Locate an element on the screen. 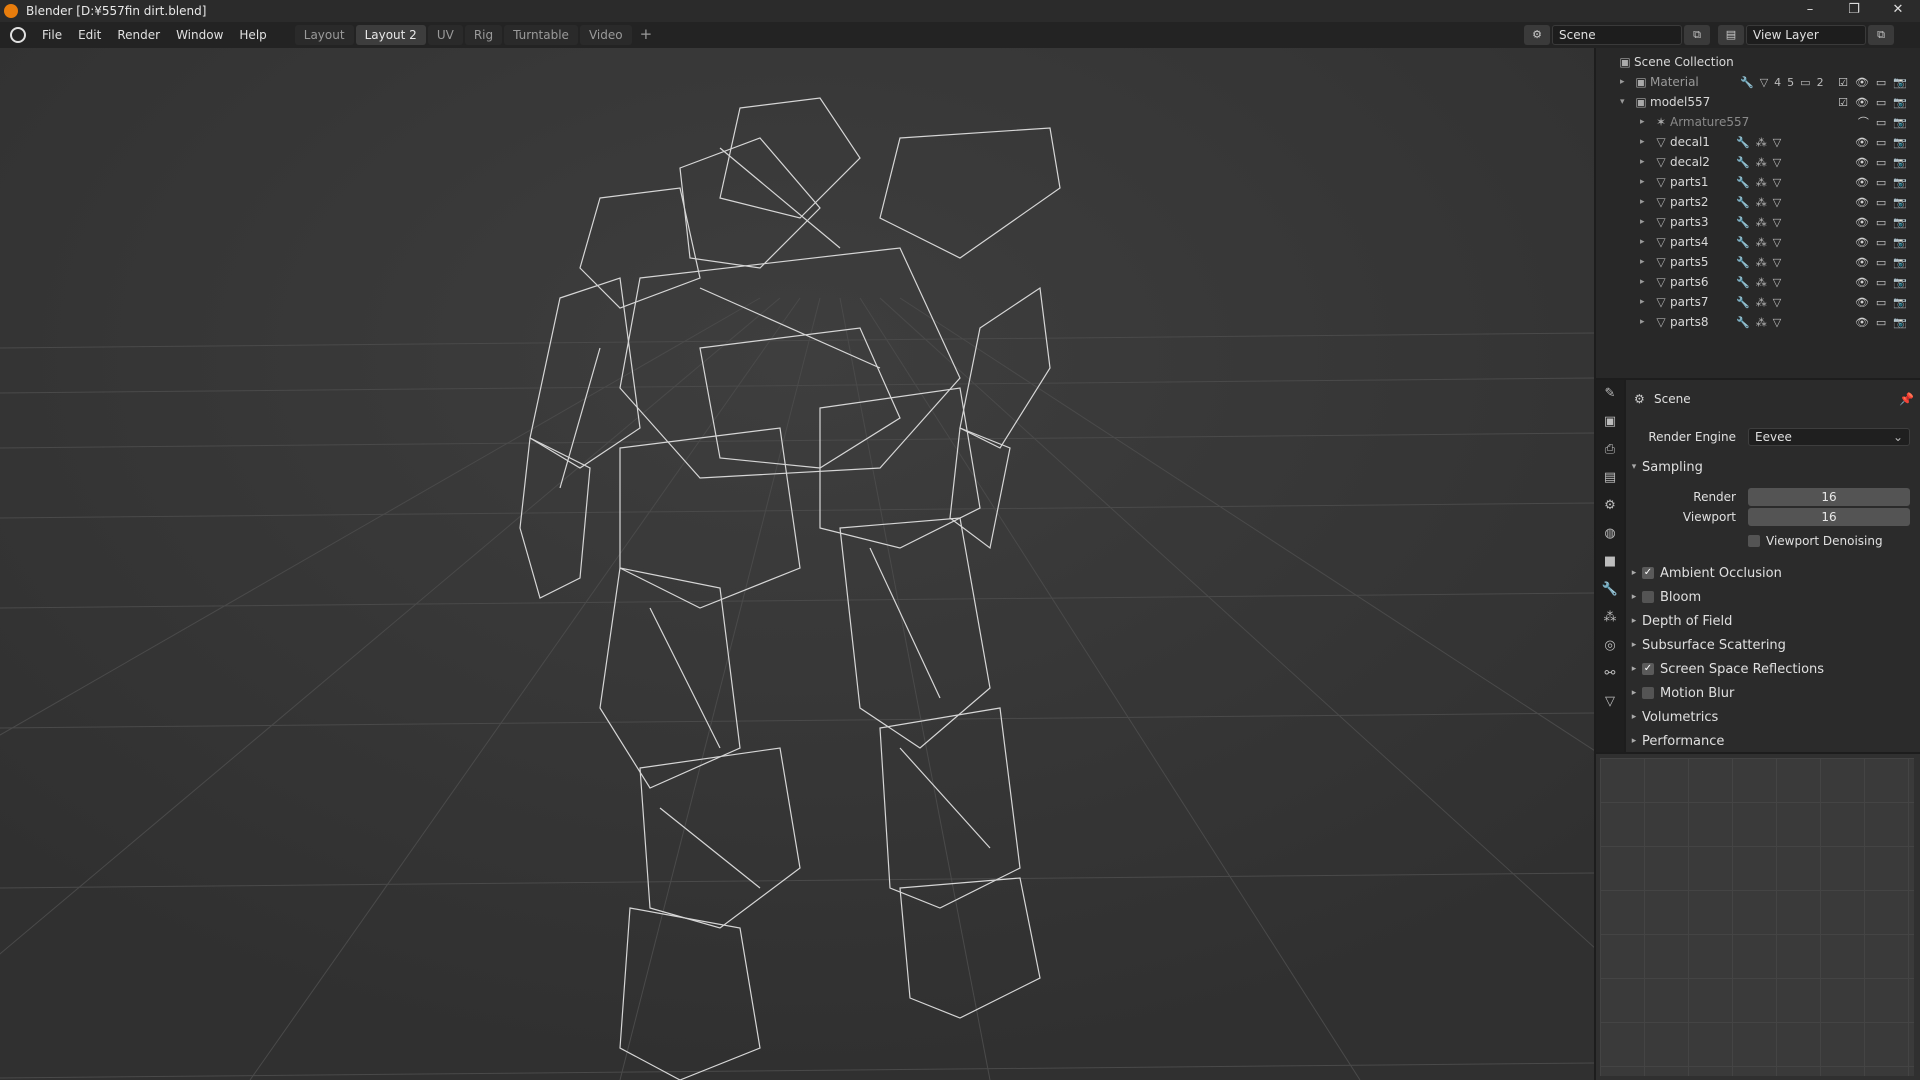  scene-selector: Scene is located at coordinates (1617, 35).